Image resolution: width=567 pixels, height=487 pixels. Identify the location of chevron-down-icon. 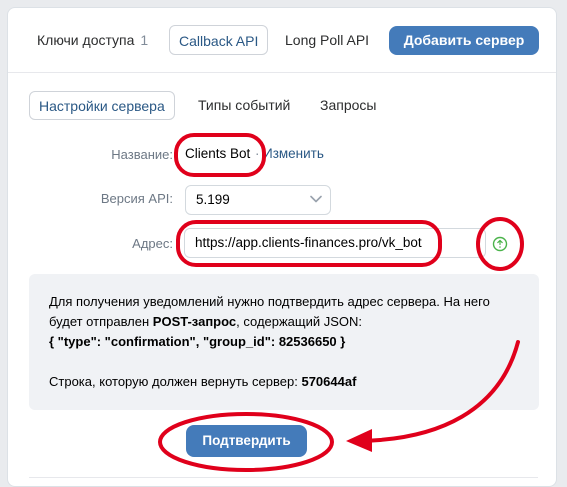
(316, 199).